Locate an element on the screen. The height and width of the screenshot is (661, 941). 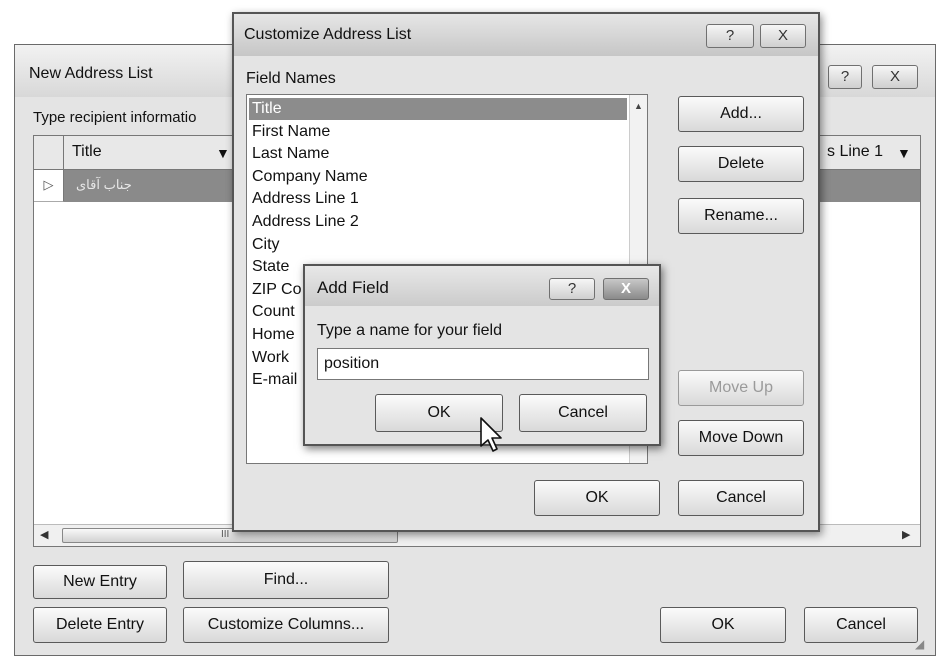
move-down-label: Move Down is located at coordinates (741, 437).